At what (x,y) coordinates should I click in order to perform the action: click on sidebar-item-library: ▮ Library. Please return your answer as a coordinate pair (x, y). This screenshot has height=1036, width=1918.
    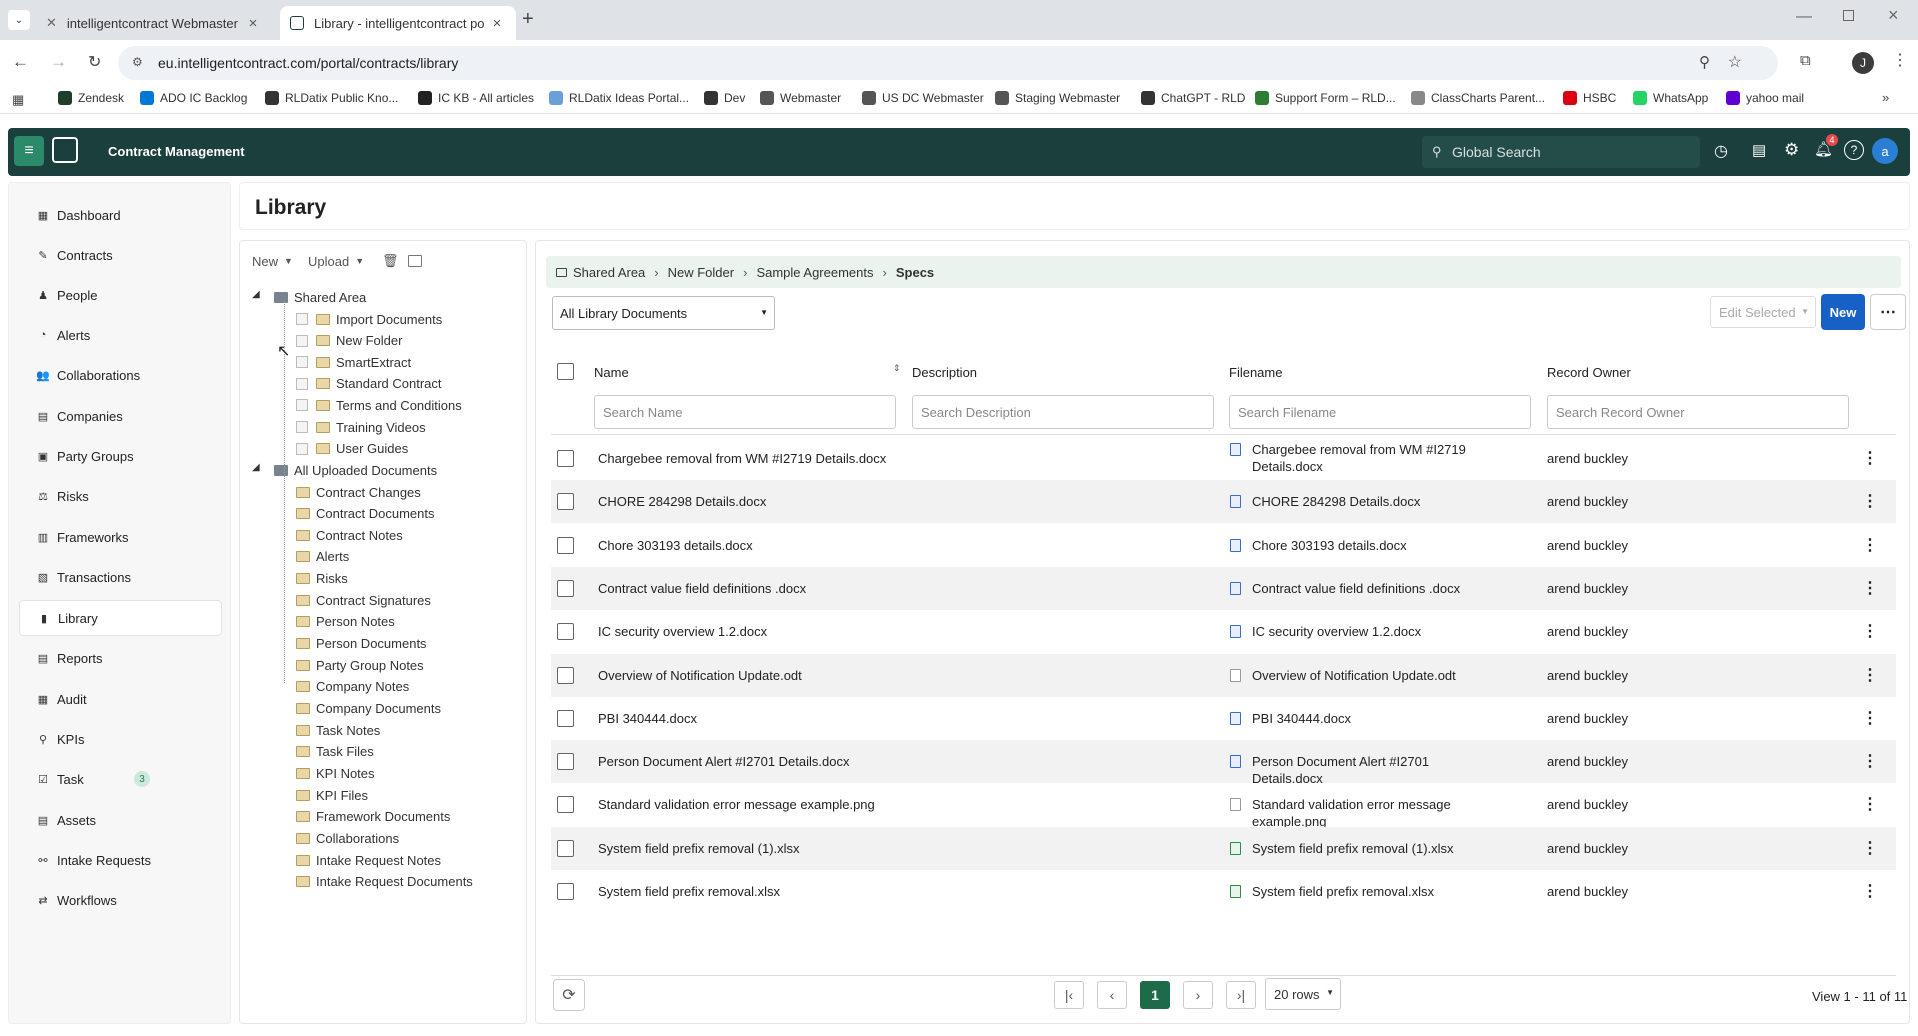
    Looking at the image, I should click on (120, 618).